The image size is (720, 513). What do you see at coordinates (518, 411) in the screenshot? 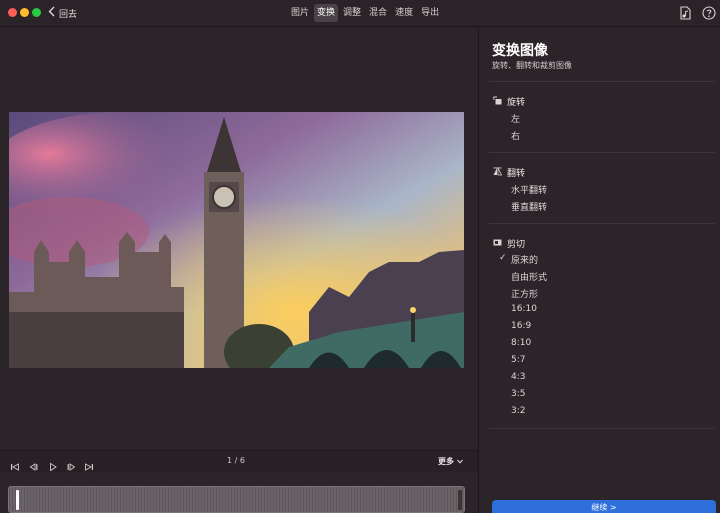
I see `crop-3-2-option: 3:2` at bounding box center [518, 411].